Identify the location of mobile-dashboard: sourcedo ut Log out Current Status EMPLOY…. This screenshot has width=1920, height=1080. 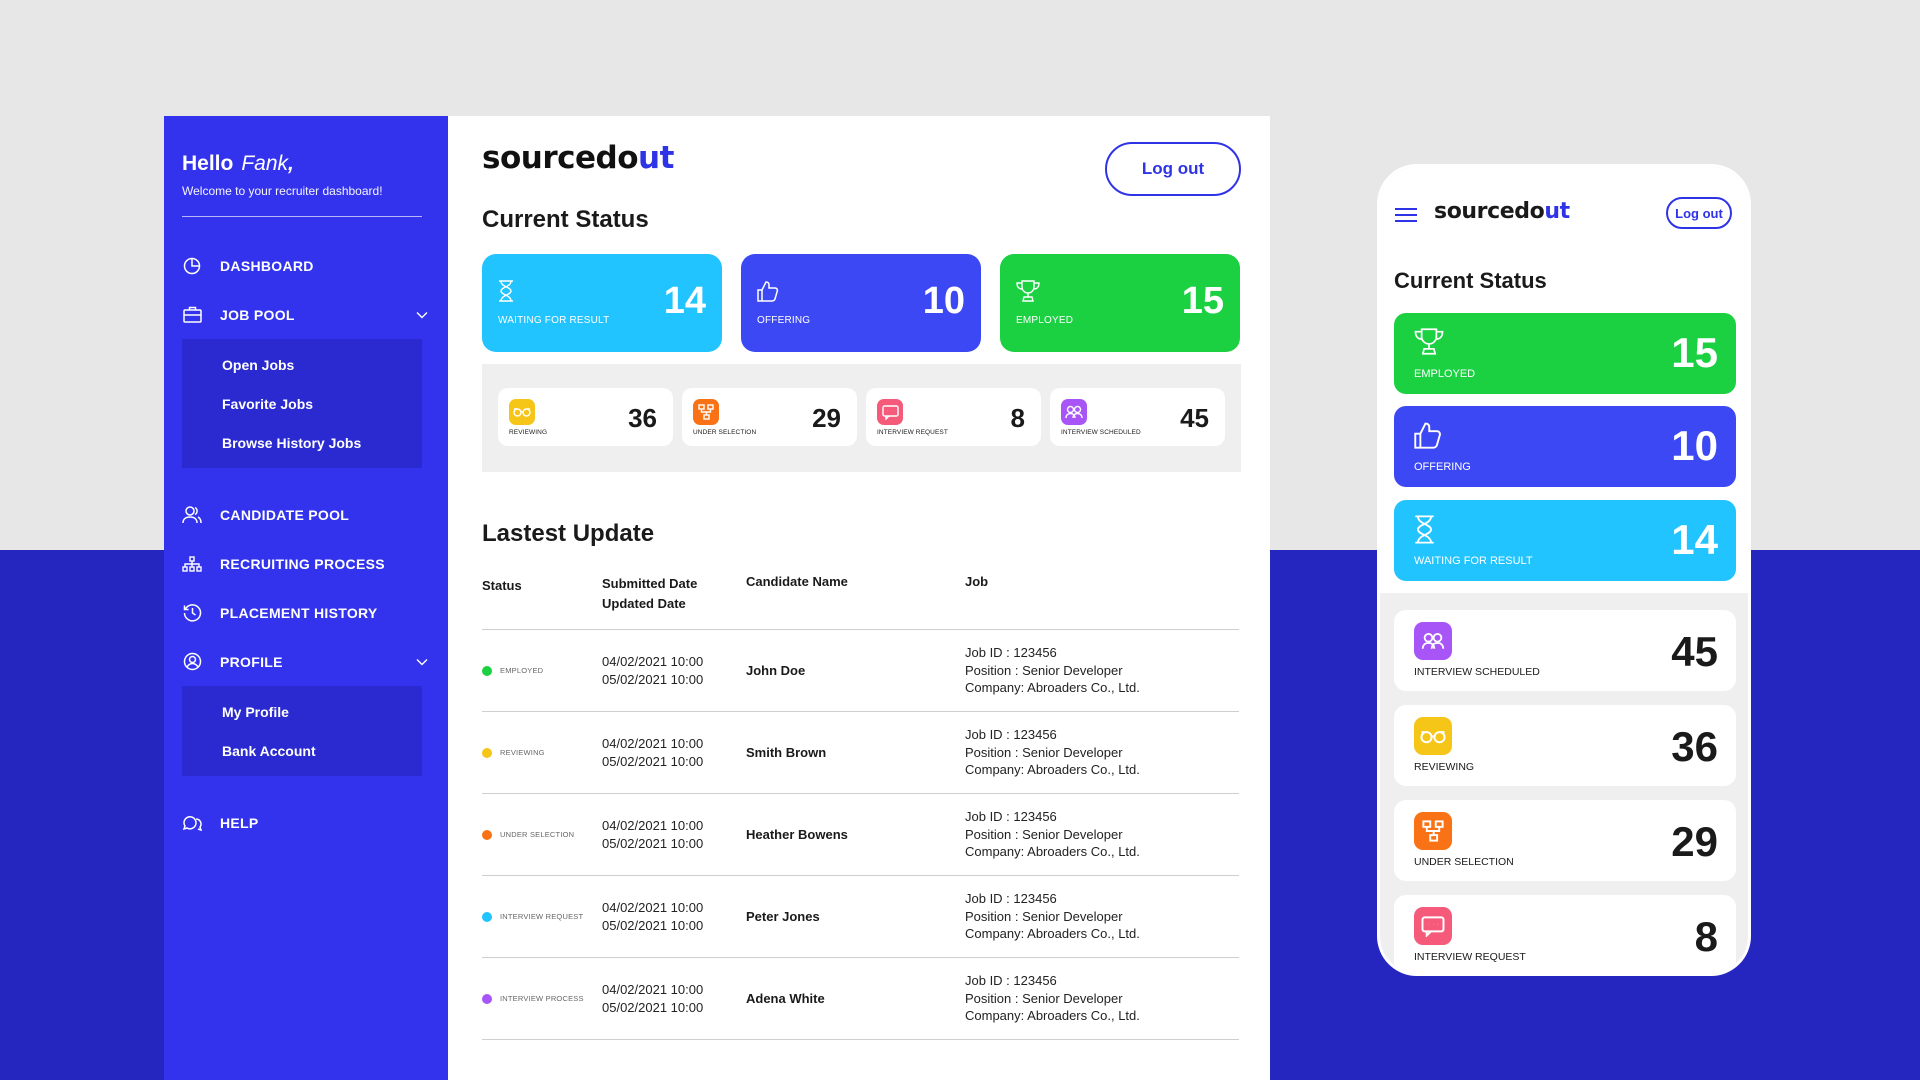
(1564, 570).